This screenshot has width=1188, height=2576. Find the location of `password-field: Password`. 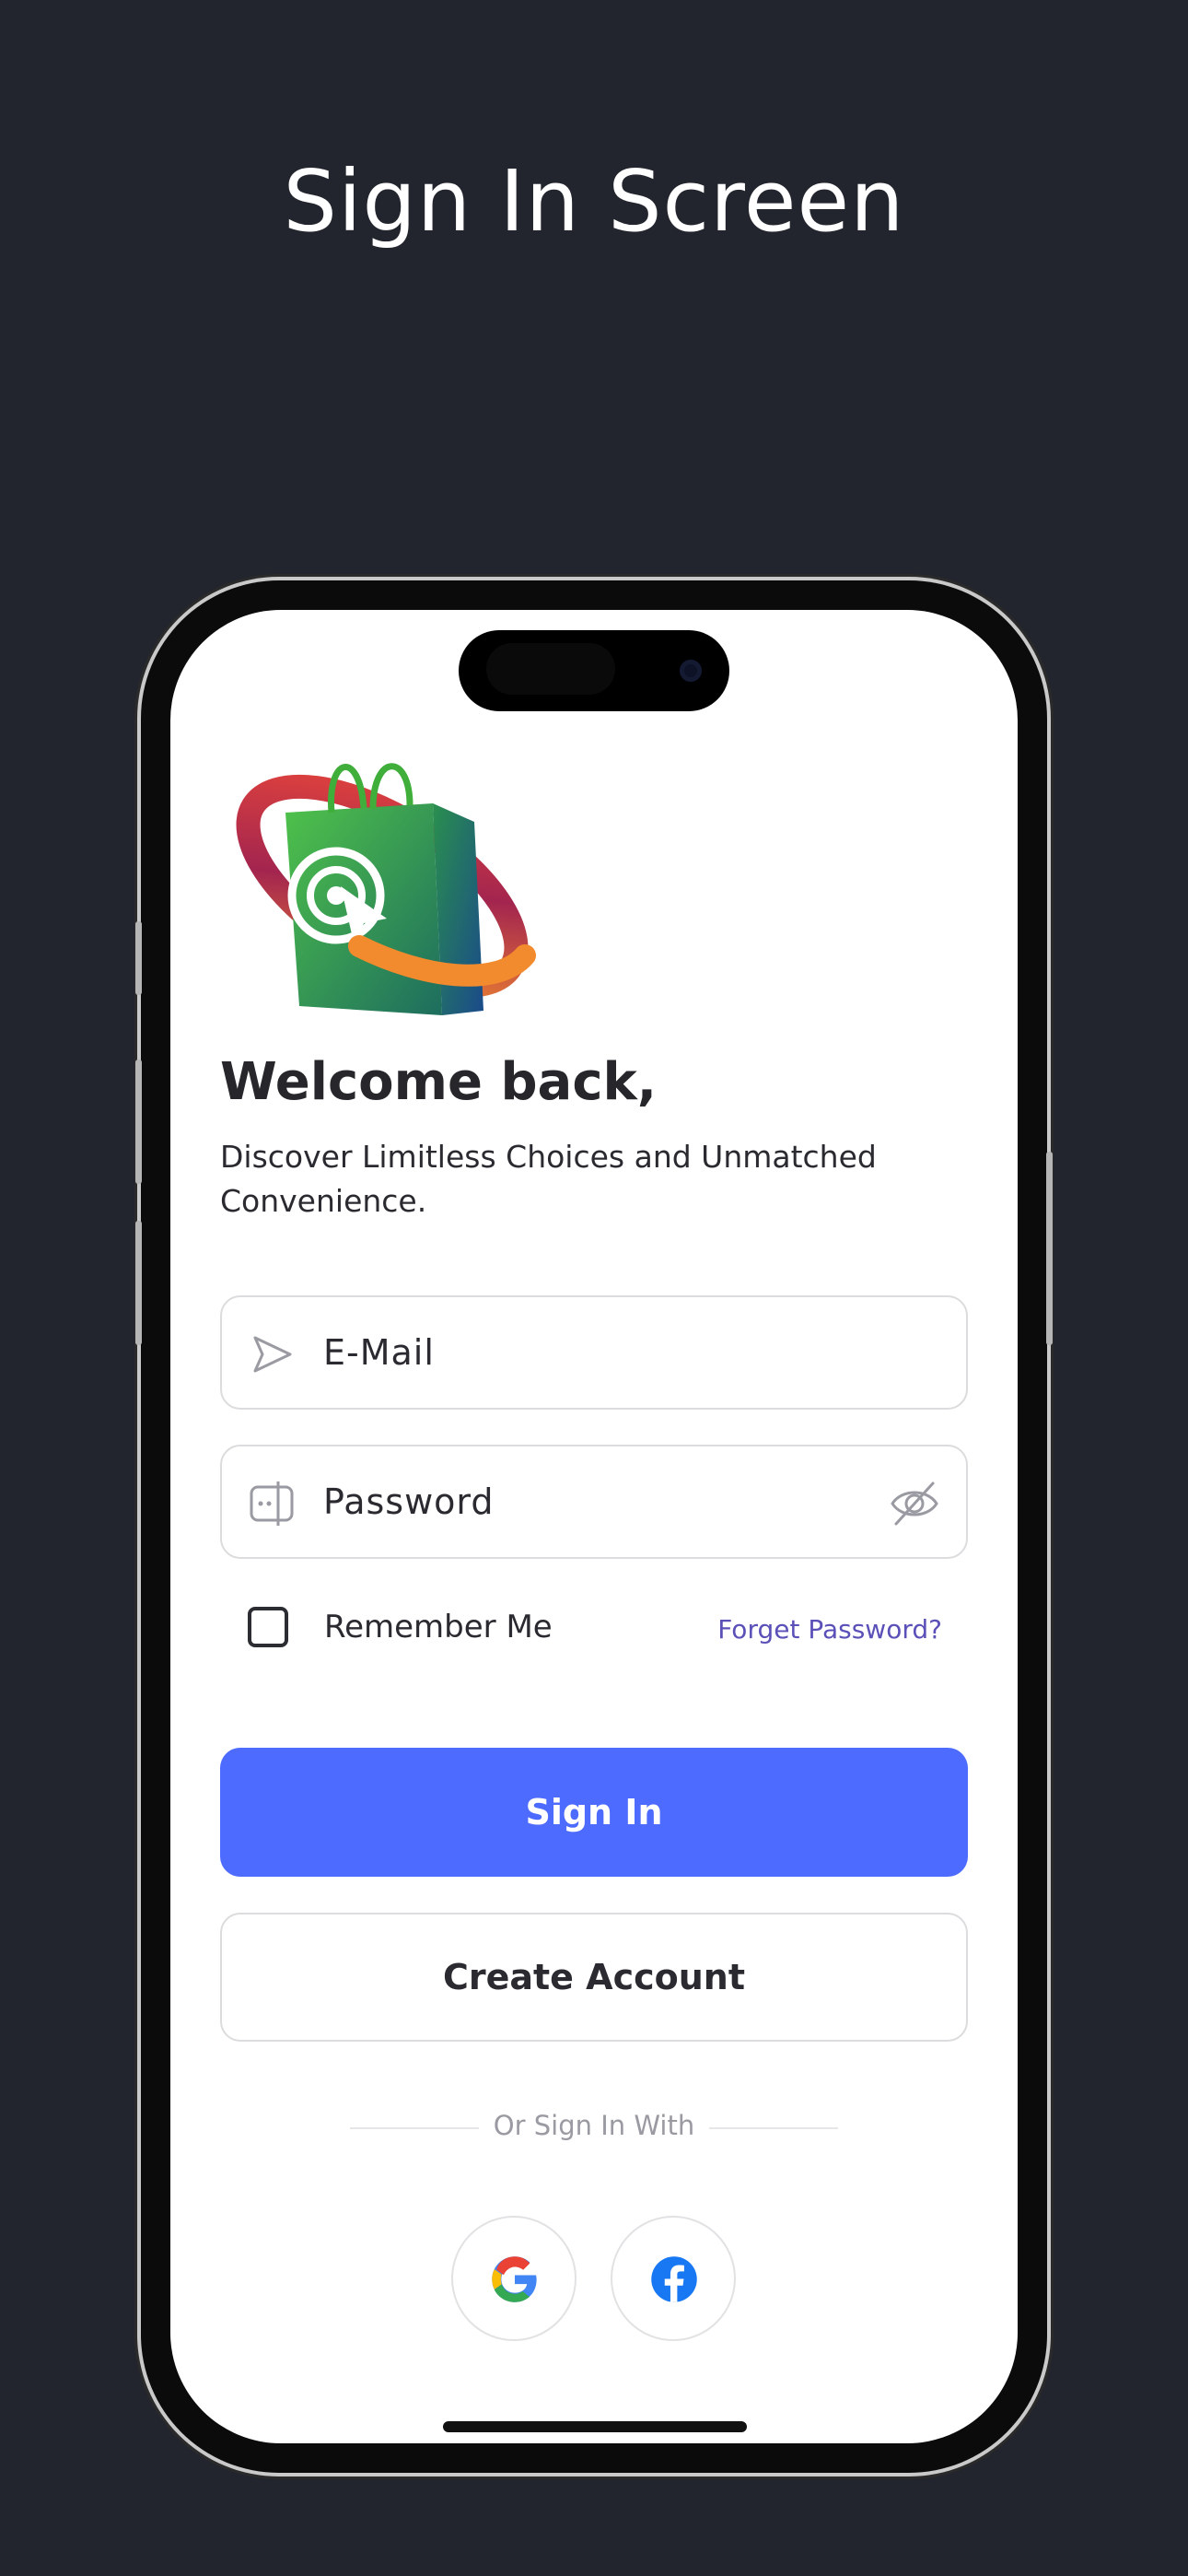

password-field: Password is located at coordinates (594, 1502).